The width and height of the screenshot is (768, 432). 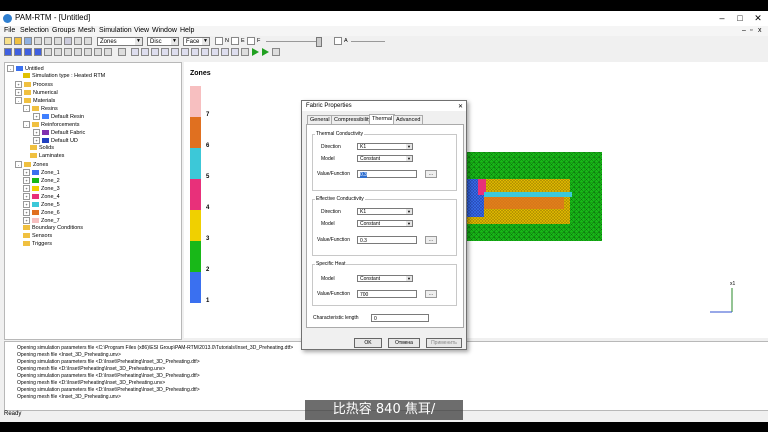 What do you see at coordinates (387, 294) in the screenshot?
I see `sh-value-input: 700` at bounding box center [387, 294].